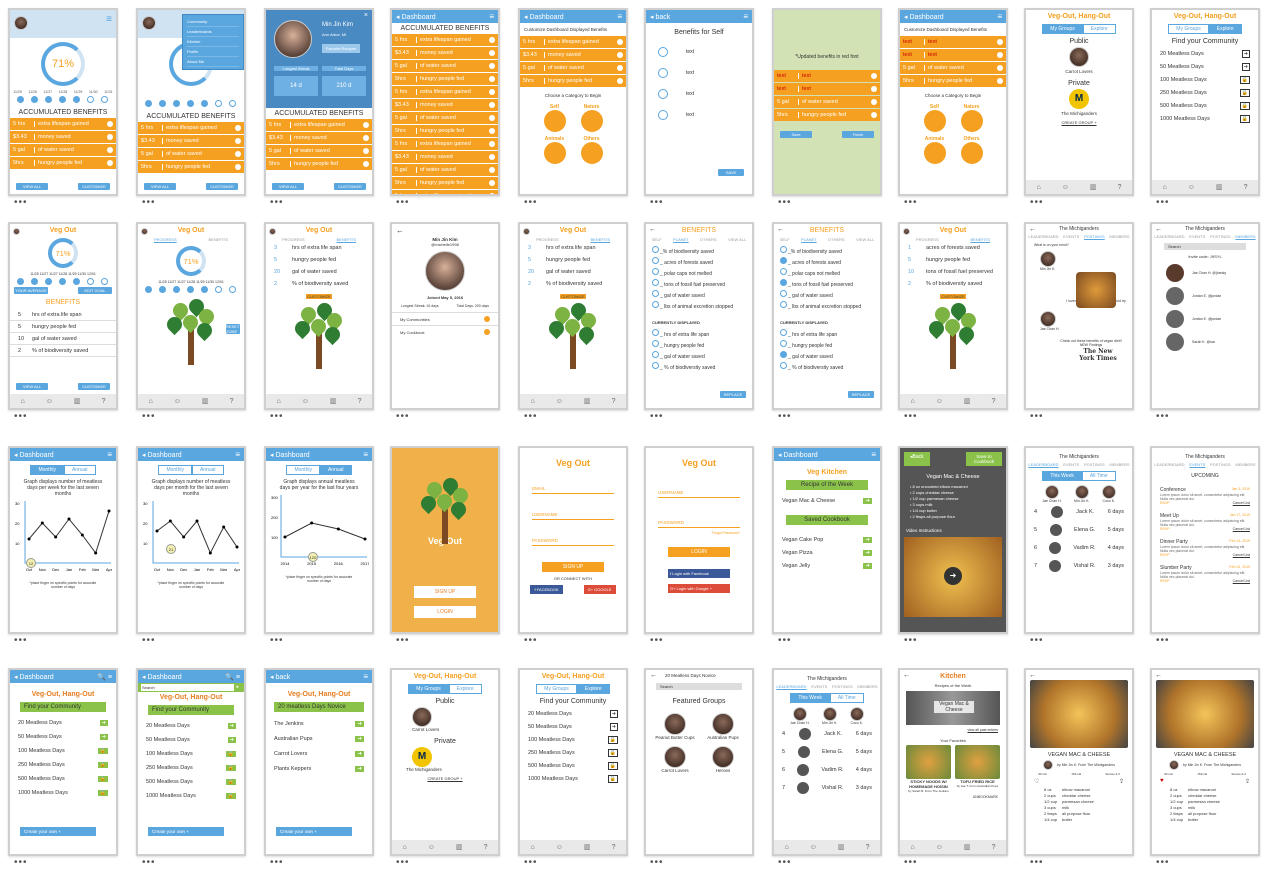 The width and height of the screenshot is (1270, 870). Describe the element at coordinates (205, 401) in the screenshot. I see `kitchen-icon: ▥` at that location.